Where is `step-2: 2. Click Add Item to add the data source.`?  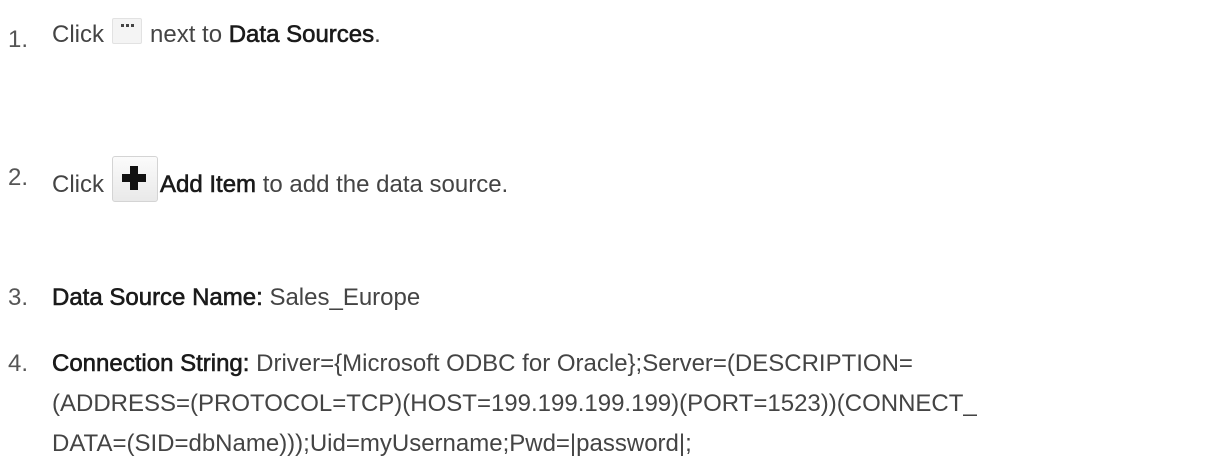 step-2: 2. Click Add Item to add the data source. is located at coordinates (614, 174).